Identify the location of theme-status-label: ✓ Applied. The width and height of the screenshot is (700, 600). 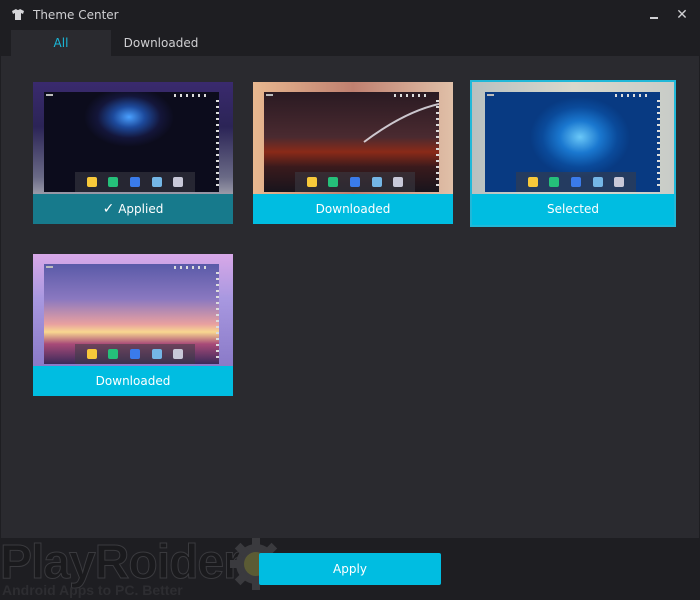
(133, 209).